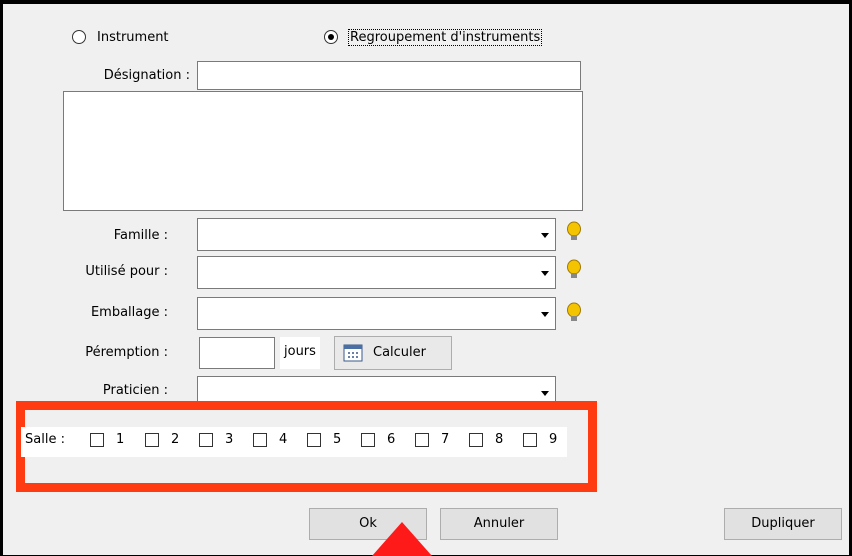  What do you see at coordinates (445, 37) in the screenshot?
I see `radio-group-label: Regroupement d'instruments` at bounding box center [445, 37].